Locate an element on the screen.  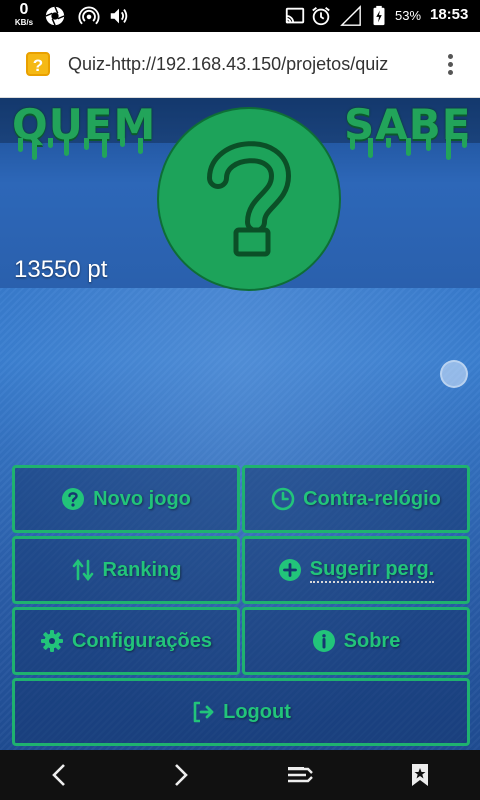
ranking-button: Ranking is located at coordinates (126, 570).